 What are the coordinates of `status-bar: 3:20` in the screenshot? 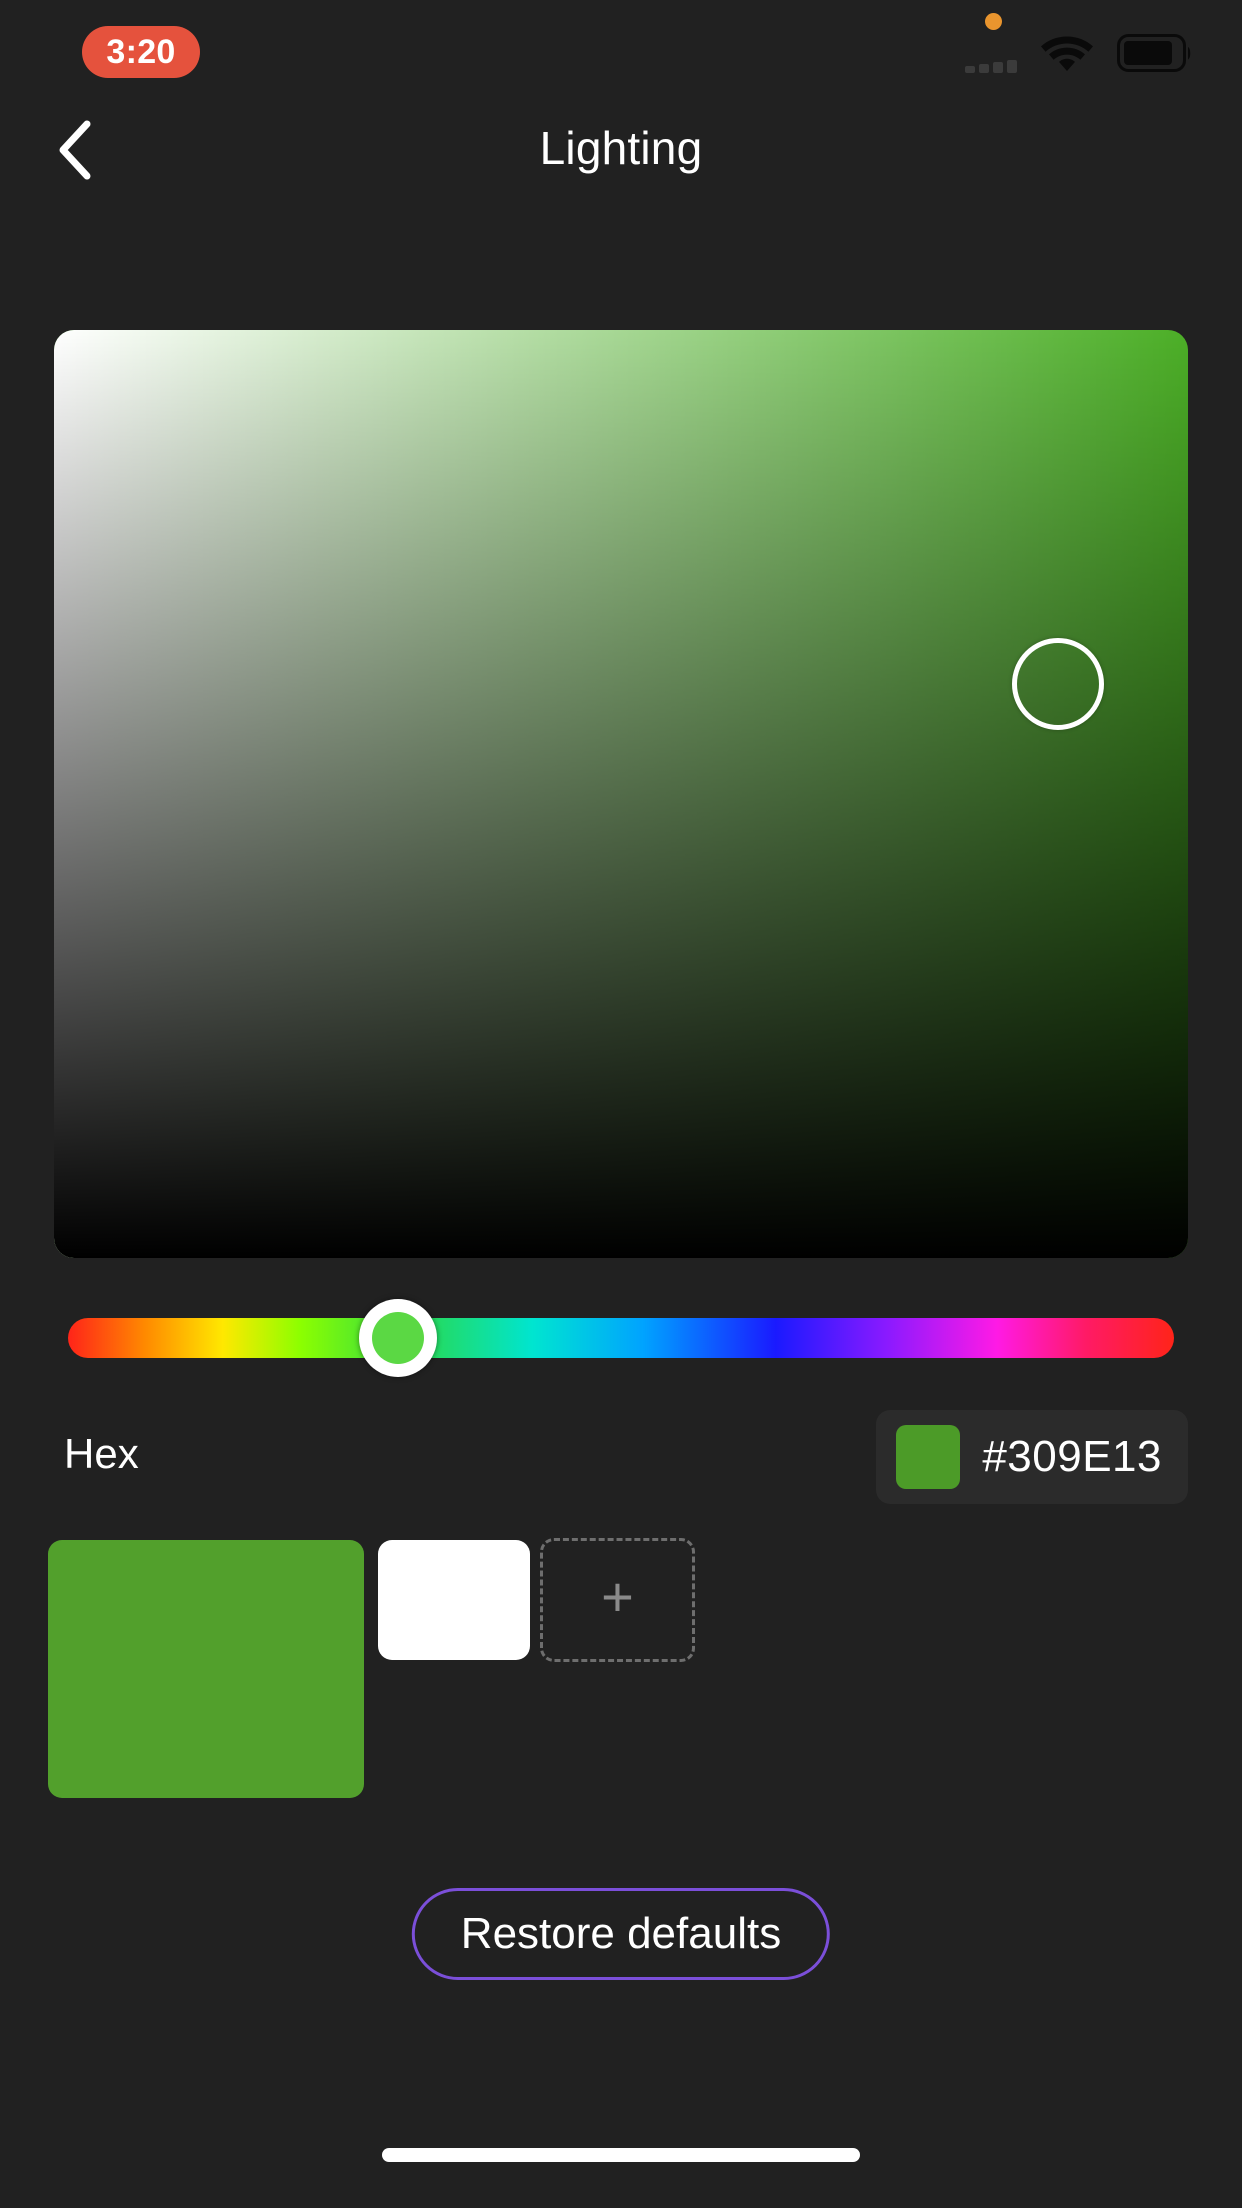 It's located at (621, 46).